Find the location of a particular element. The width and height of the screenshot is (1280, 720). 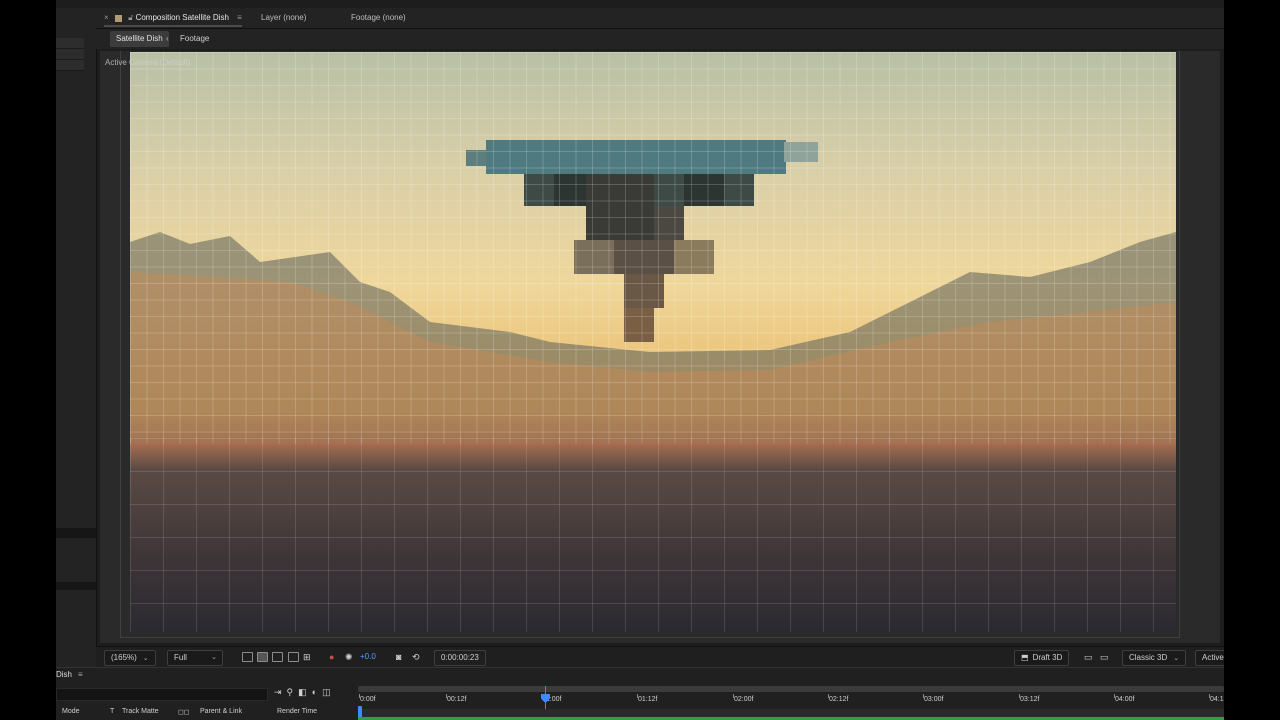

current-timecode: 0:00:00:23 is located at coordinates (460, 657).